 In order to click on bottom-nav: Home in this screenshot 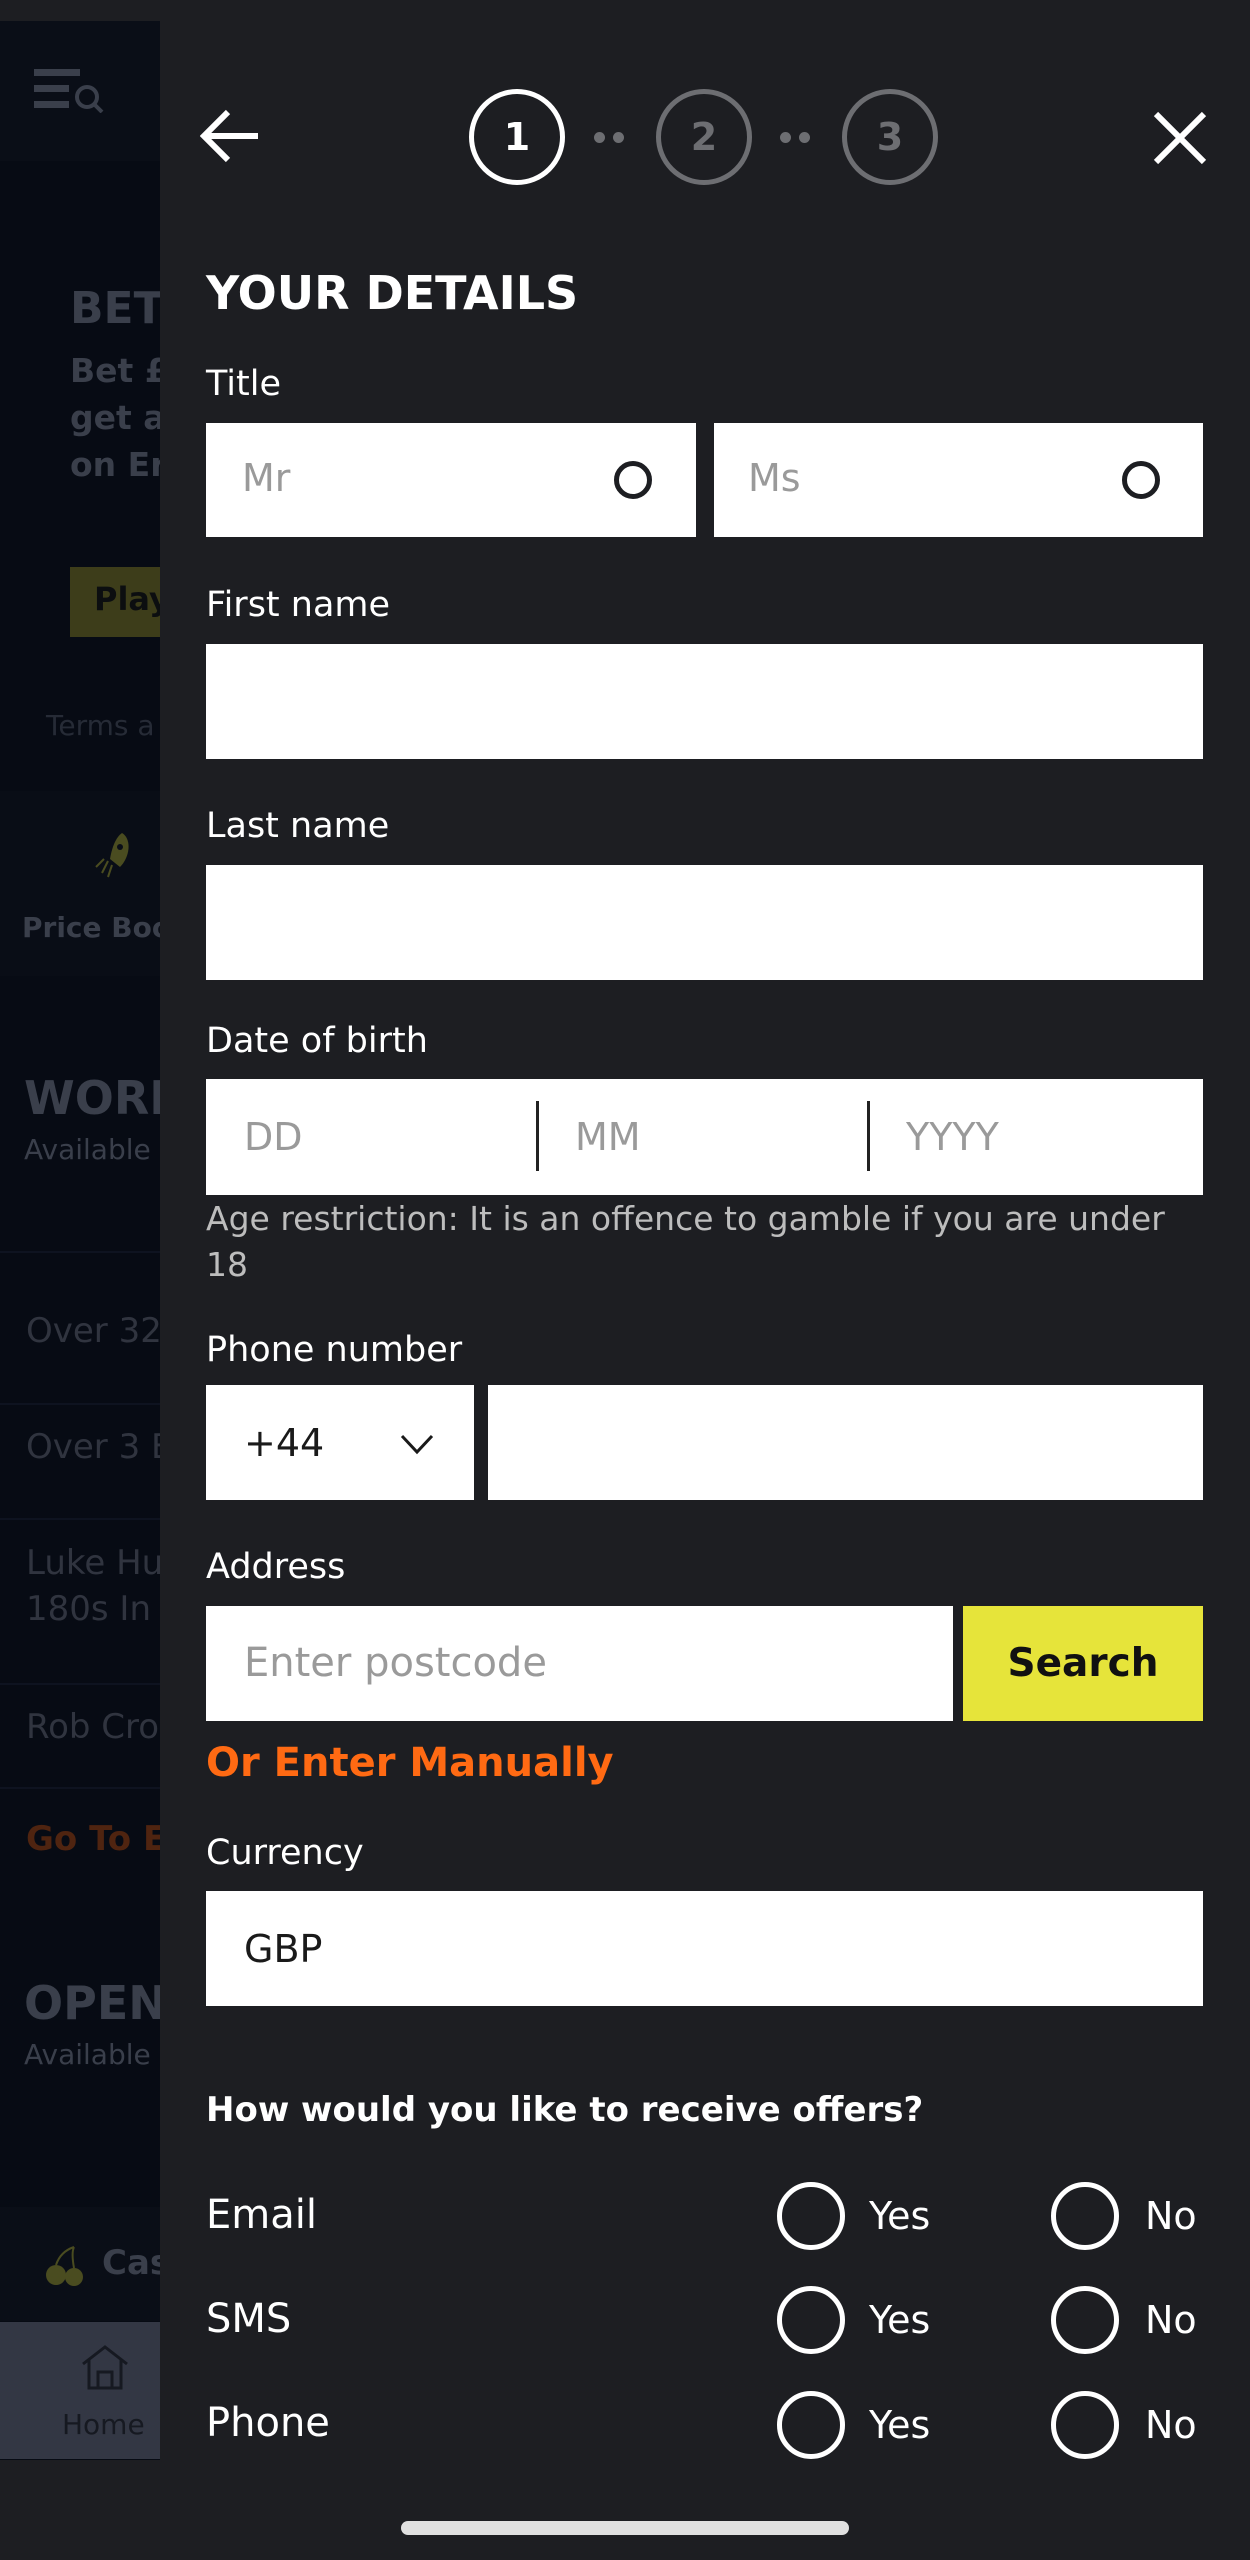, I will do `click(80, 2390)`.